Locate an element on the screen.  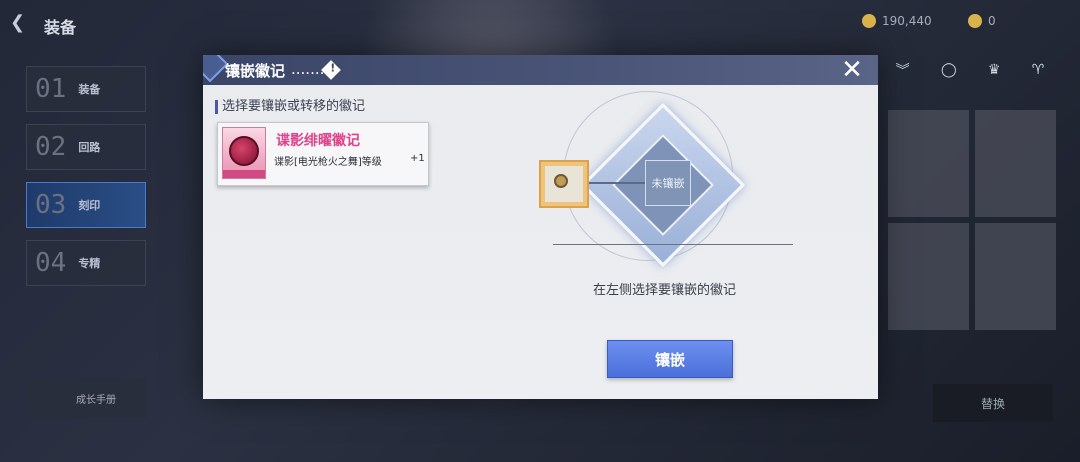
menu-item-circuit: 02 回路 is located at coordinates (86, 147).